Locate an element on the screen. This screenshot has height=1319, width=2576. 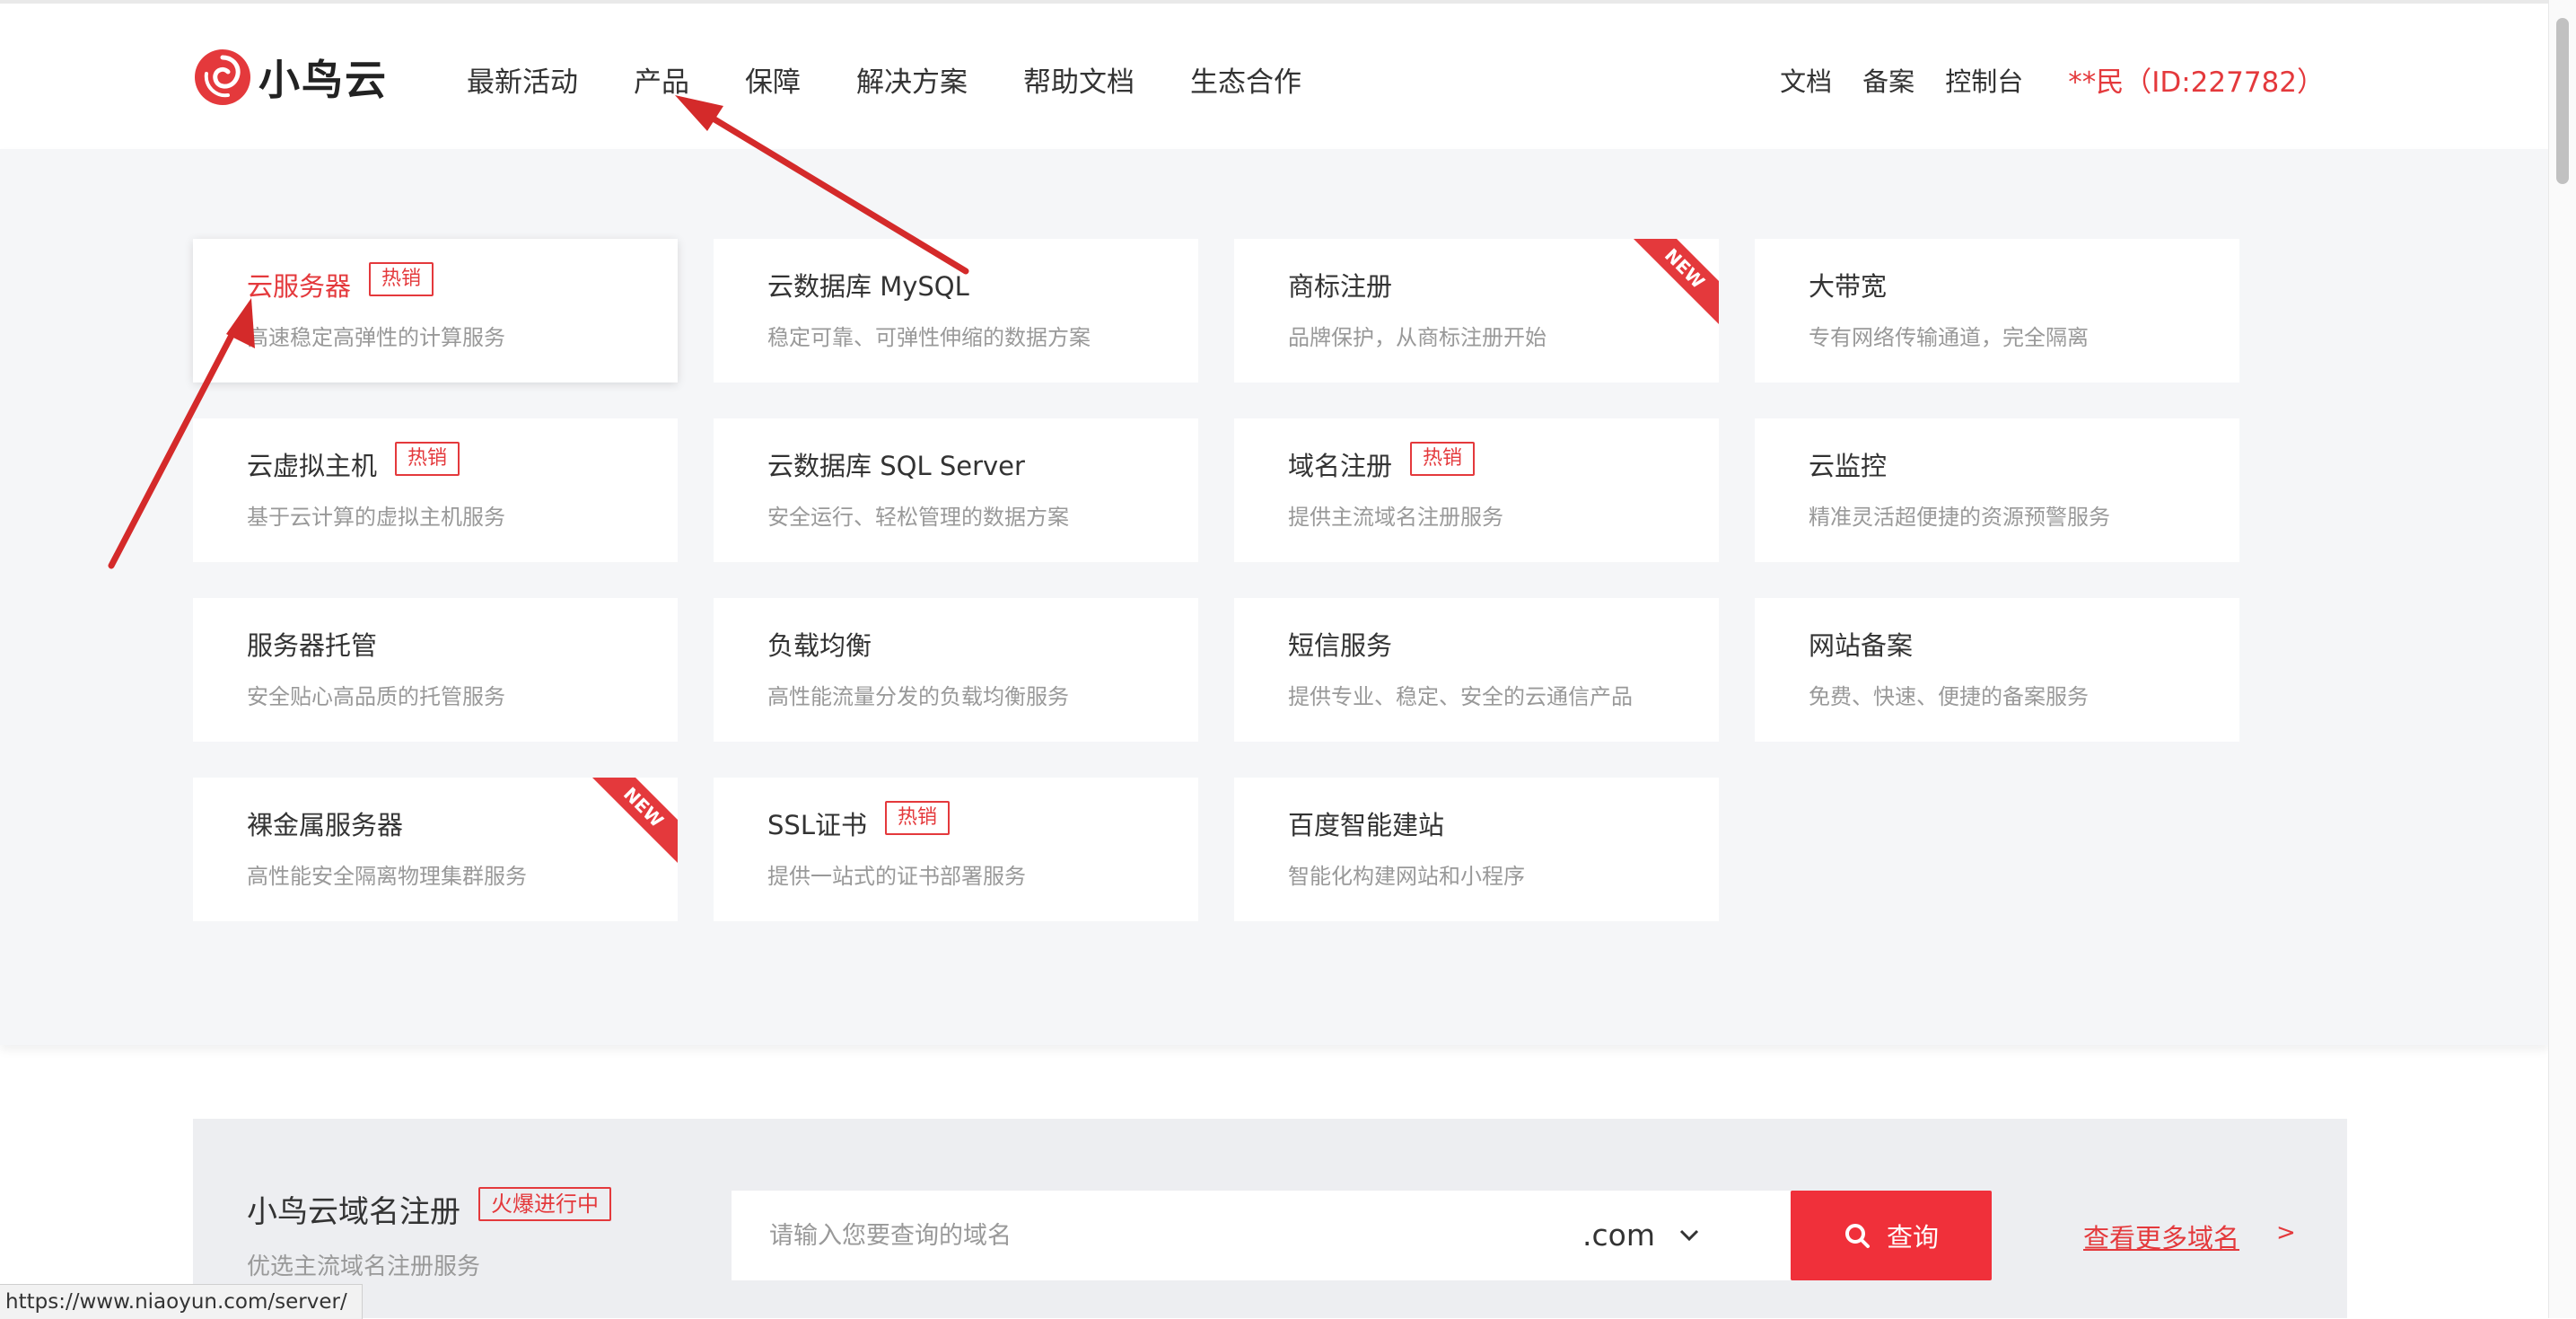
product-card-bandwidth: 大带宽 专有网络传输通道，完全隔离 is located at coordinates (1997, 311).